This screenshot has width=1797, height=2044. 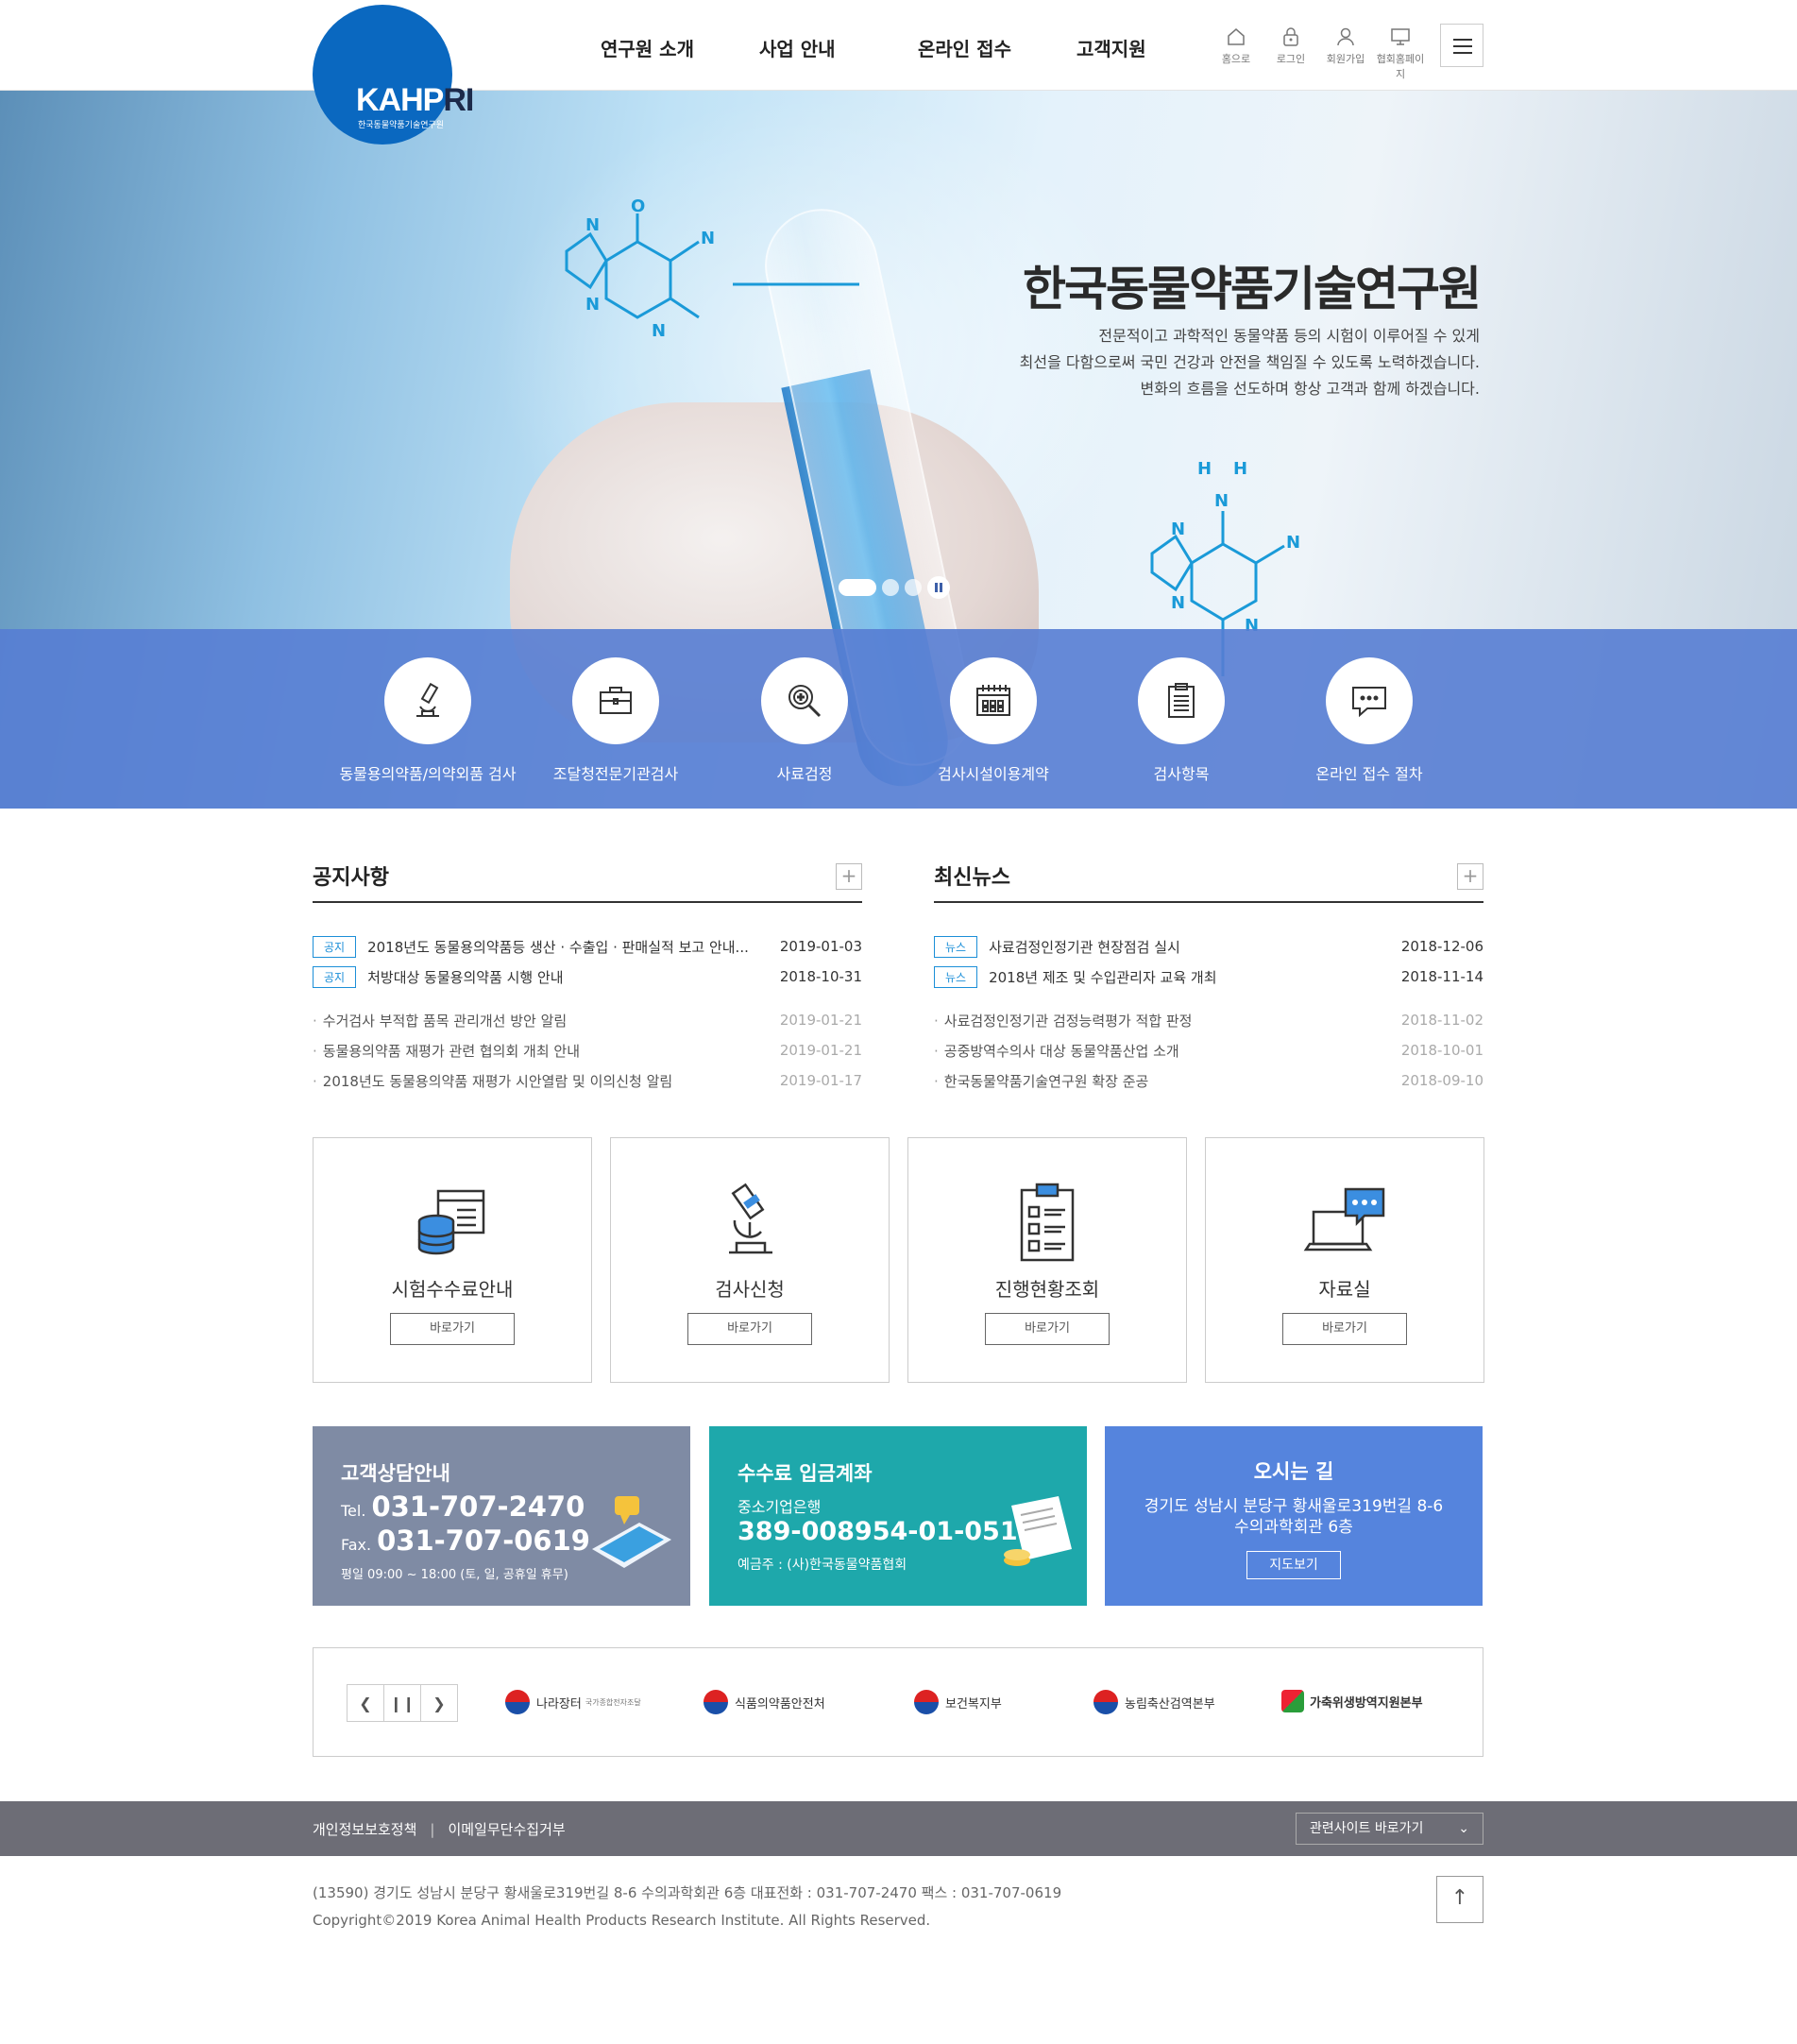 What do you see at coordinates (1048, 1329) in the screenshot?
I see `service-status-button: 바로가기` at bounding box center [1048, 1329].